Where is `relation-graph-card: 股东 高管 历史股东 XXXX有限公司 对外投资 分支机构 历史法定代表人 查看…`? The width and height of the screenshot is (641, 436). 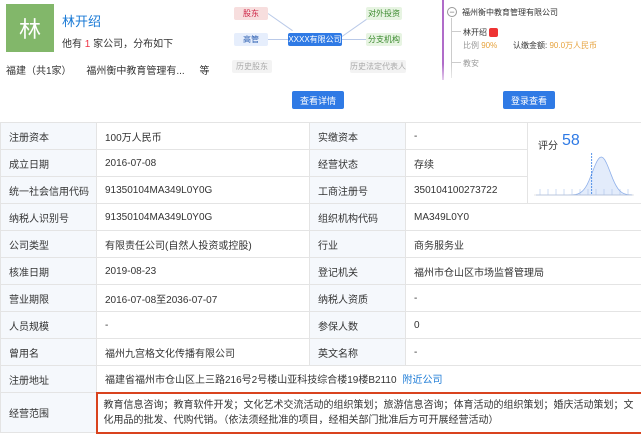 relation-graph-card: 股东 高管 历史股东 XXXX有限公司 对外投资 分支机构 历史法定代表人 查看… is located at coordinates (316, 57).